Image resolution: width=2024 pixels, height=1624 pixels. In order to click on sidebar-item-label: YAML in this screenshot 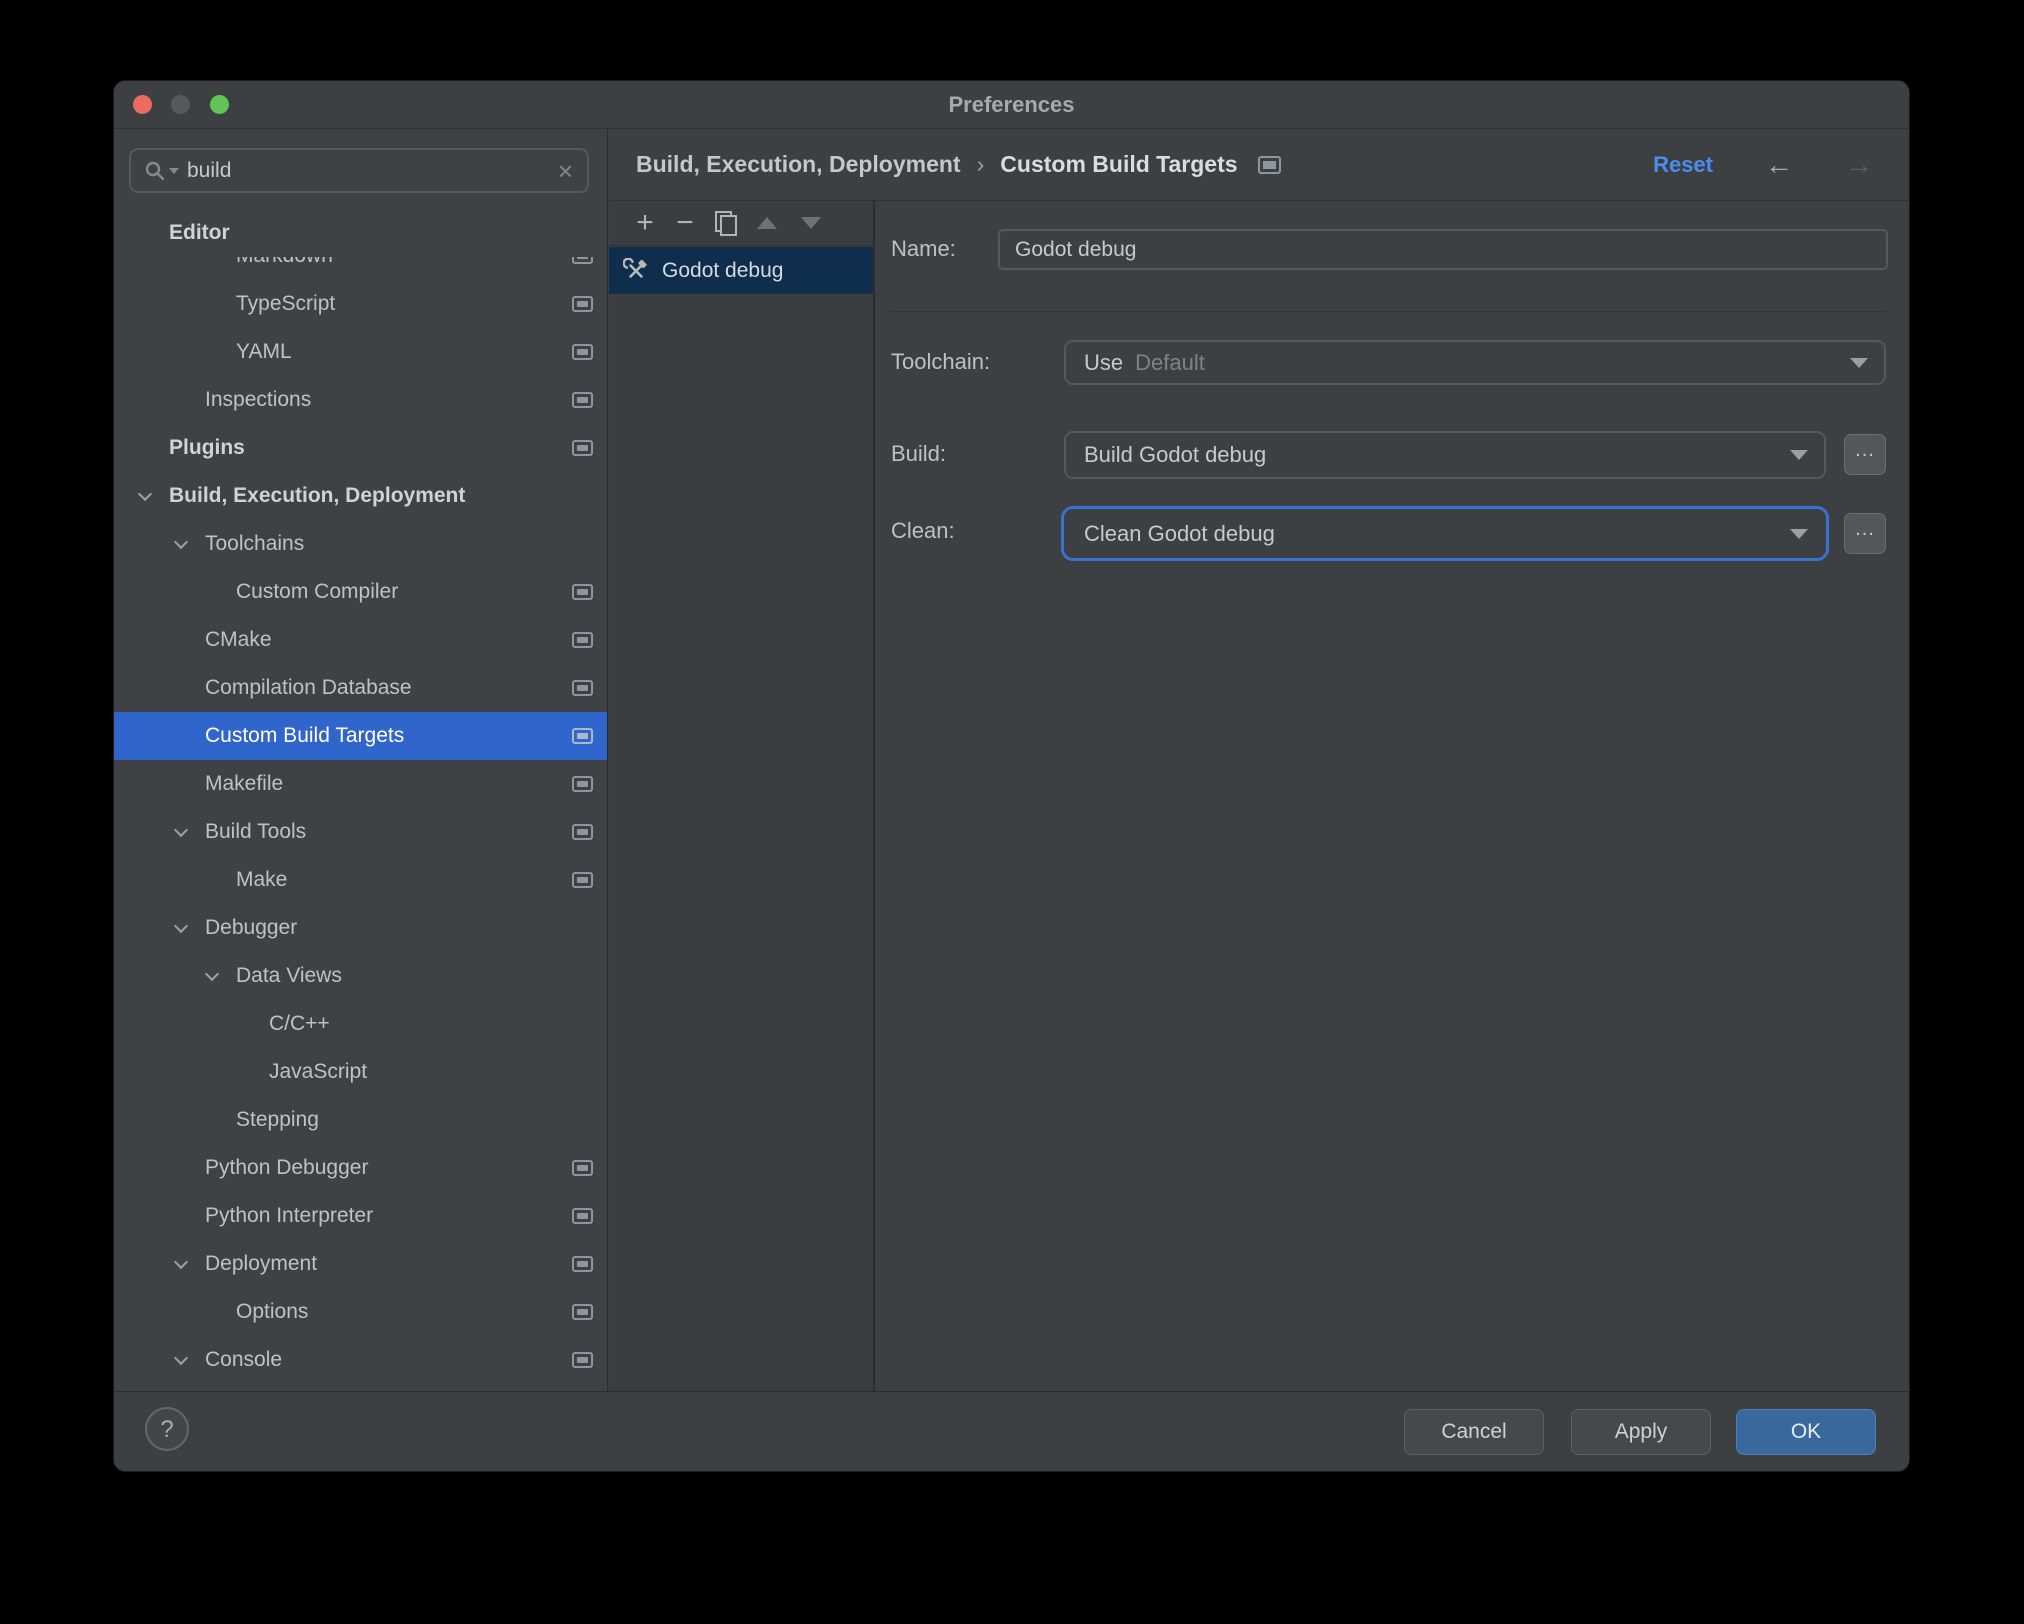, I will do `click(264, 351)`.